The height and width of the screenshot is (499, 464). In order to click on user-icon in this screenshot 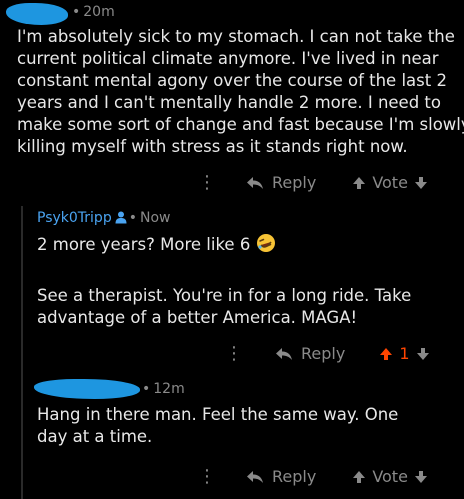, I will do `click(121, 217)`.